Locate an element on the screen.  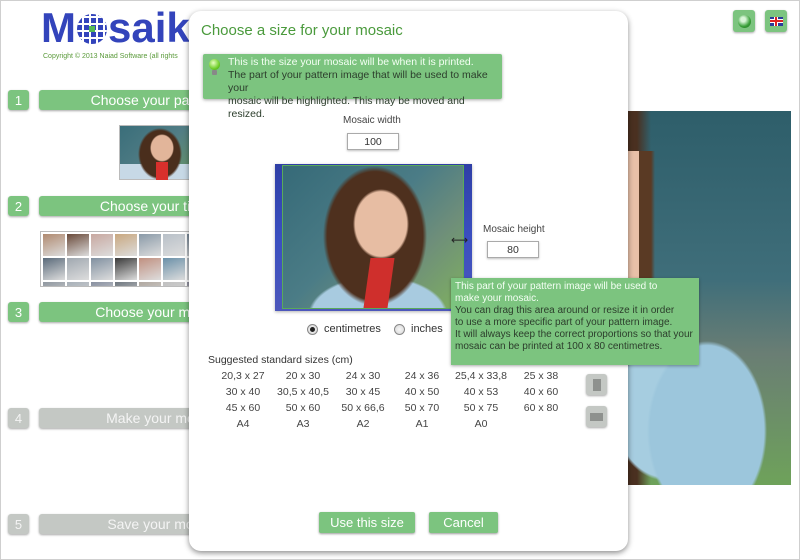
size-option: 20 x 30 is located at coordinates (303, 378).